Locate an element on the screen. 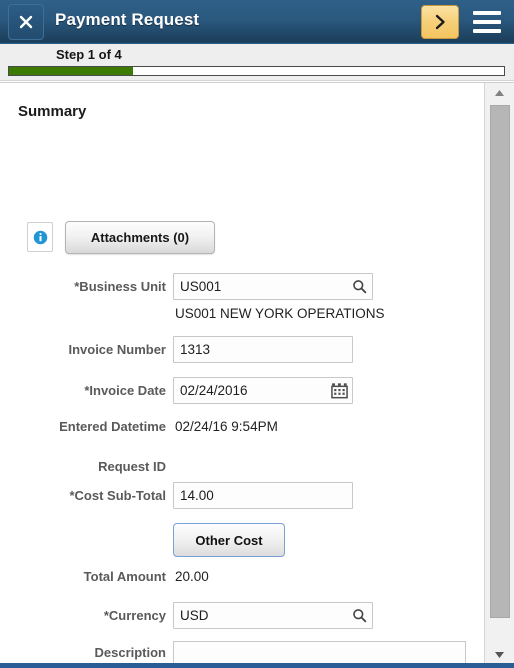 This screenshot has height=668, width=514. invoice-date-calendar-button is located at coordinates (339, 390).